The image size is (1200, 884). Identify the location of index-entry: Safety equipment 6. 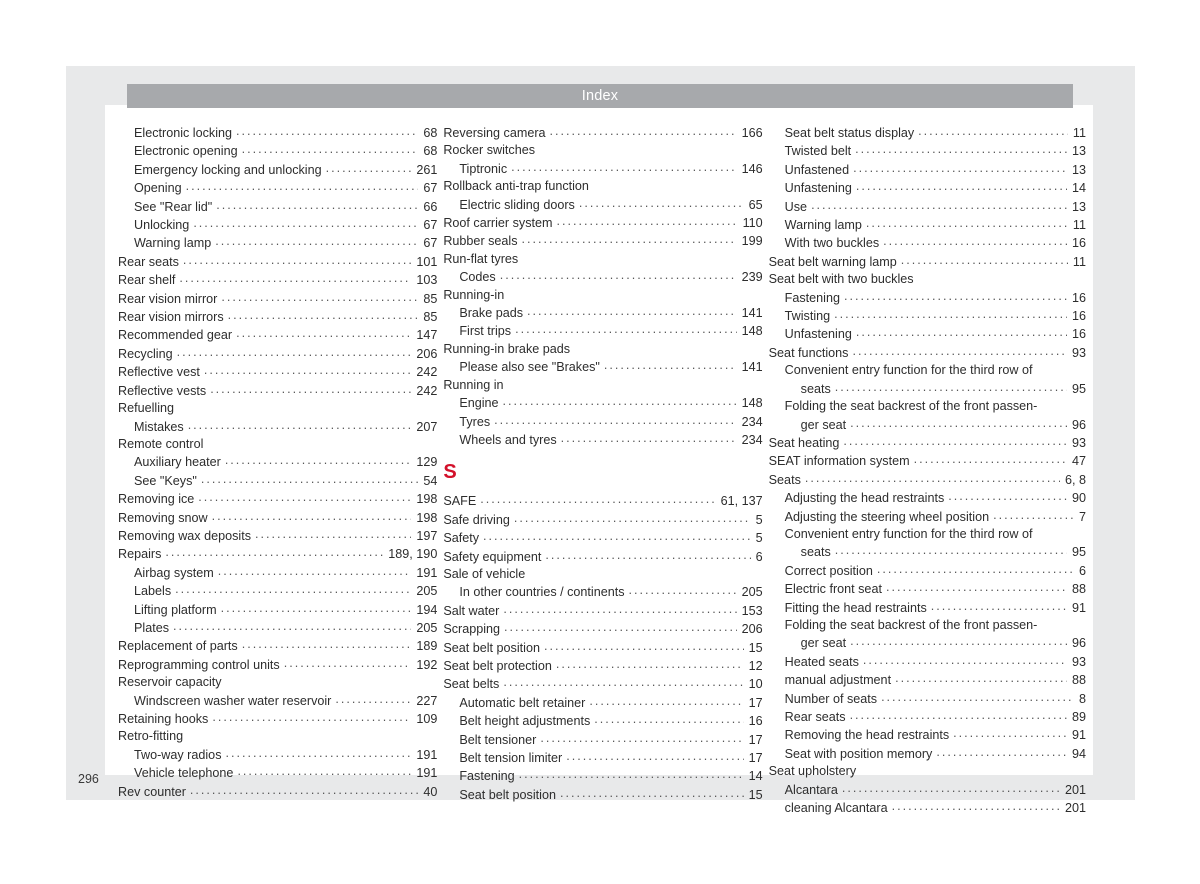
(602, 557).